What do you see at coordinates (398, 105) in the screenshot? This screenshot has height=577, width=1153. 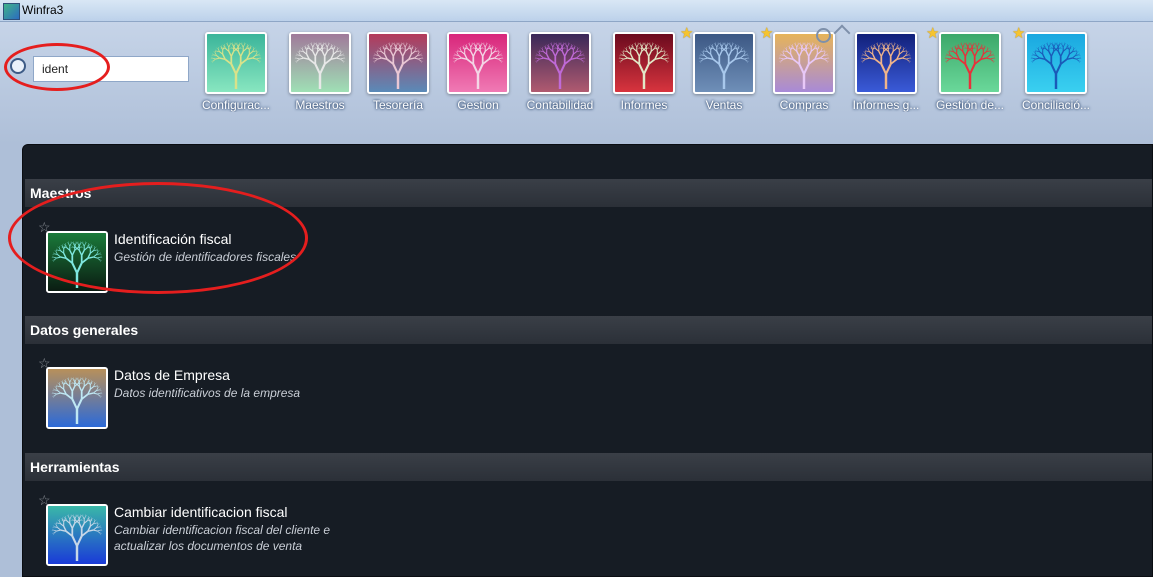 I see `module-label: Tesorería` at bounding box center [398, 105].